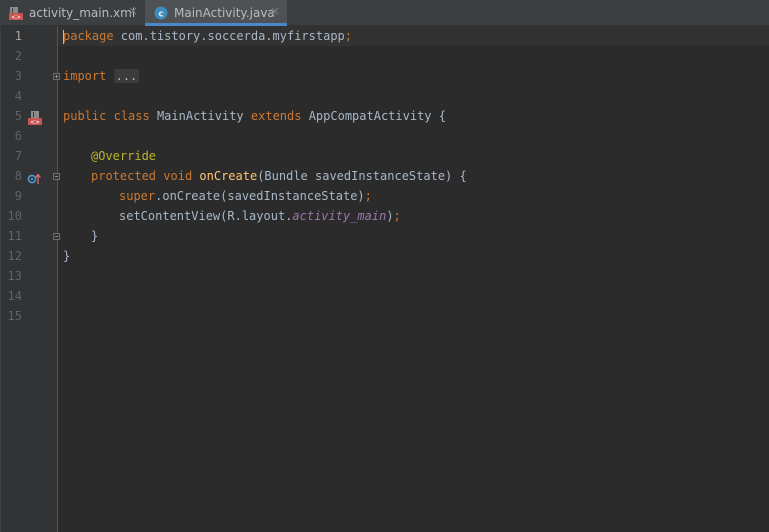 The width and height of the screenshot is (769, 532). What do you see at coordinates (206, 216) in the screenshot?
I see `call-expression: setContentView(R.layout.` at bounding box center [206, 216].